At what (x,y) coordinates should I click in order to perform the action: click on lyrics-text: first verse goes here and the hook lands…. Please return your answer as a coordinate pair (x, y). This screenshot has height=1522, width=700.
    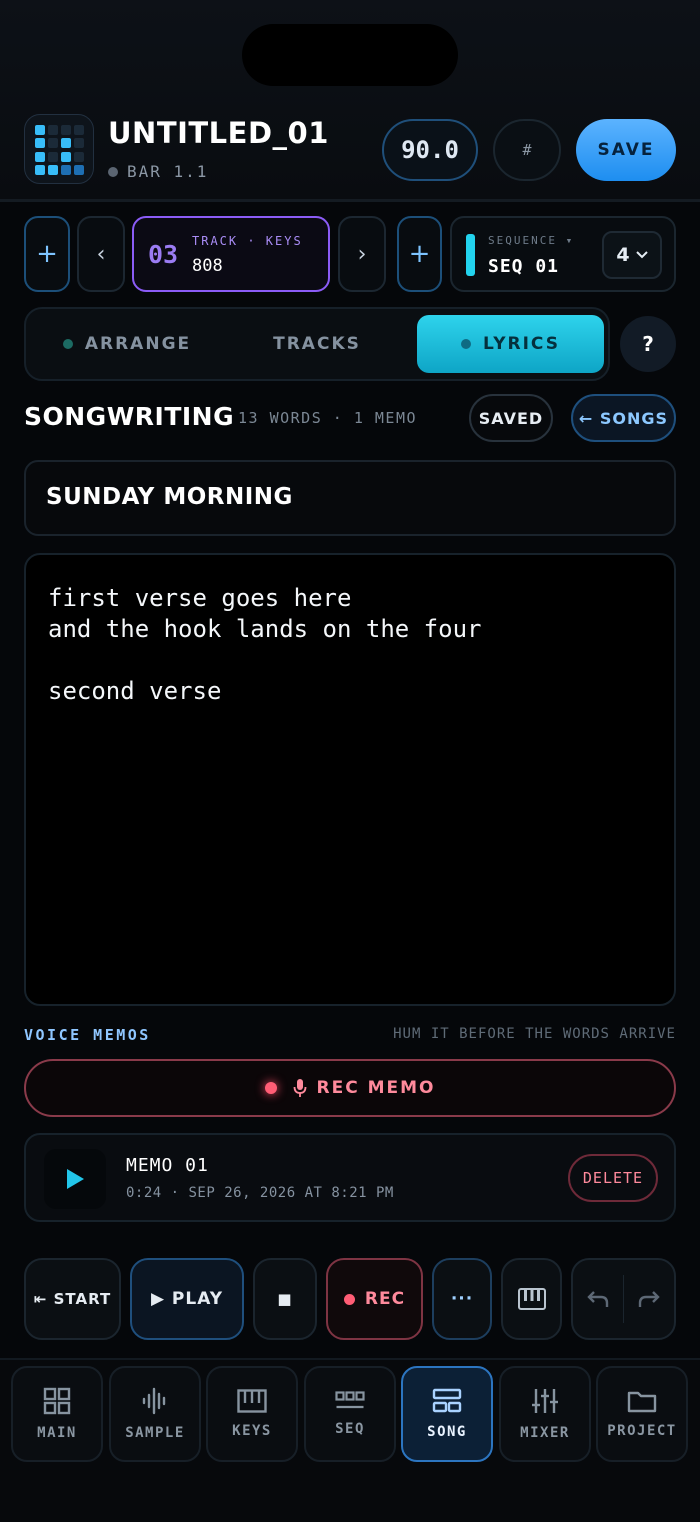
    Looking at the image, I should click on (265, 644).